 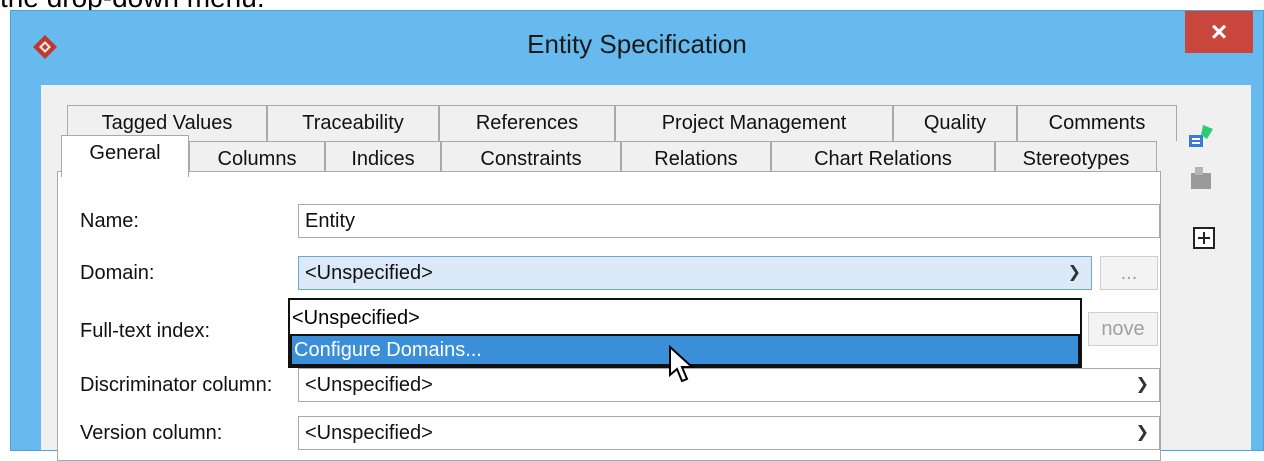 What do you see at coordinates (527, 123) in the screenshot?
I see `tab-references: References` at bounding box center [527, 123].